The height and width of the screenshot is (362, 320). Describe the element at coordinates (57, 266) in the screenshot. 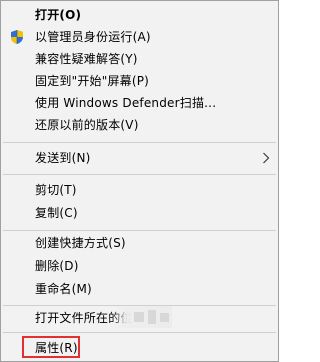

I see `menu-item-delete-label: 删除(D)` at that location.